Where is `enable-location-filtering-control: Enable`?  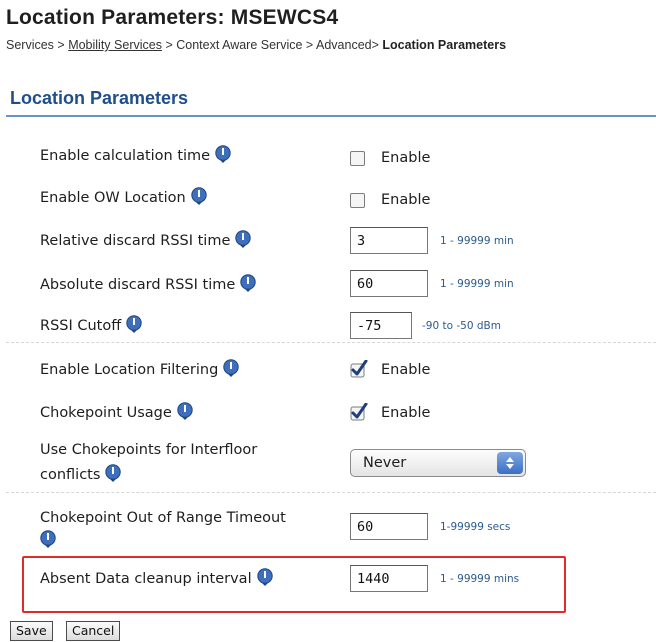 enable-location-filtering-control: Enable is located at coordinates (390, 368).